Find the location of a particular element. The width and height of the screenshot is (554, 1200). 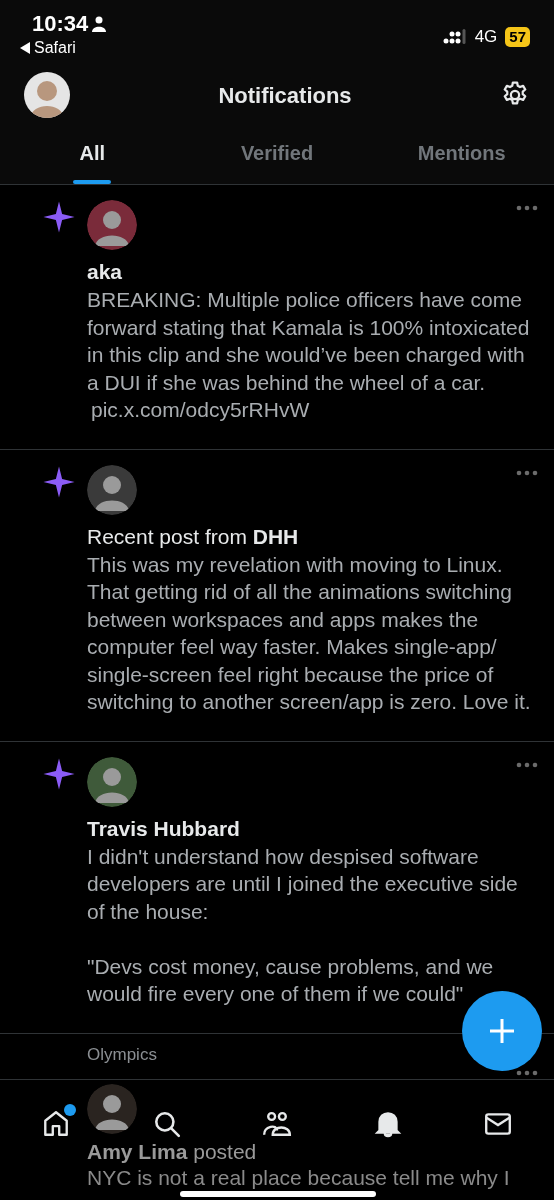

bell-icon is located at coordinates (387, 1124).